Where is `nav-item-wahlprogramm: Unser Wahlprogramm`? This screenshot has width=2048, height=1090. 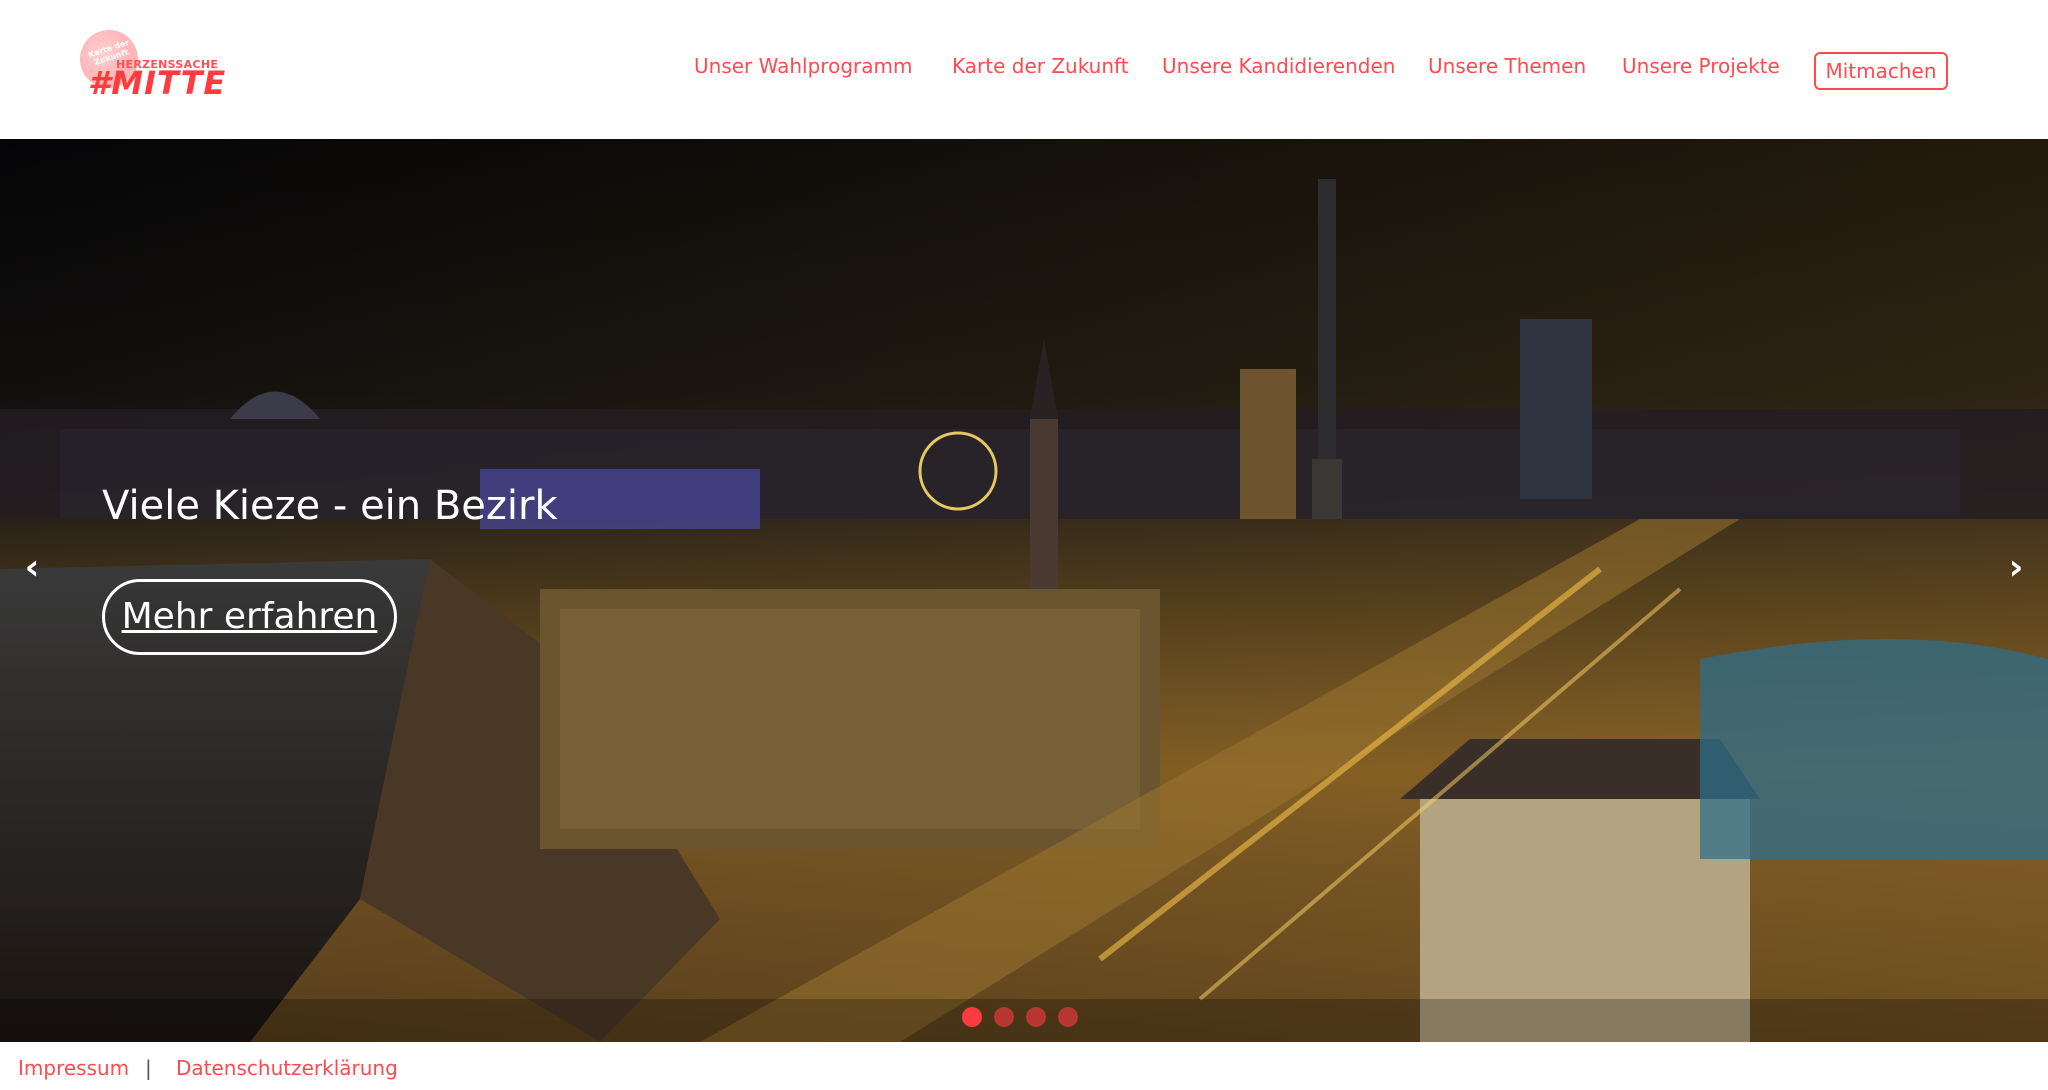 nav-item-wahlprogramm: Unser Wahlprogramm is located at coordinates (803, 66).